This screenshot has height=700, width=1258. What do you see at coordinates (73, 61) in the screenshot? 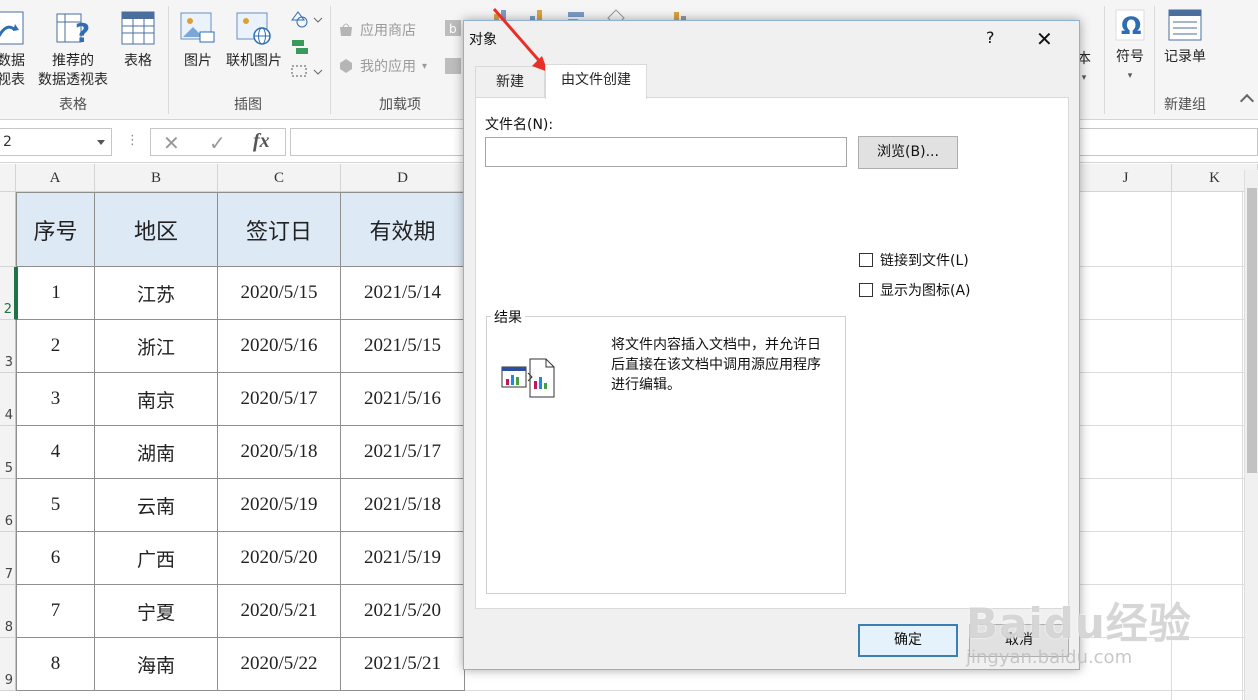
I see `recommended-pivot-label-1: 推荐的` at bounding box center [73, 61].